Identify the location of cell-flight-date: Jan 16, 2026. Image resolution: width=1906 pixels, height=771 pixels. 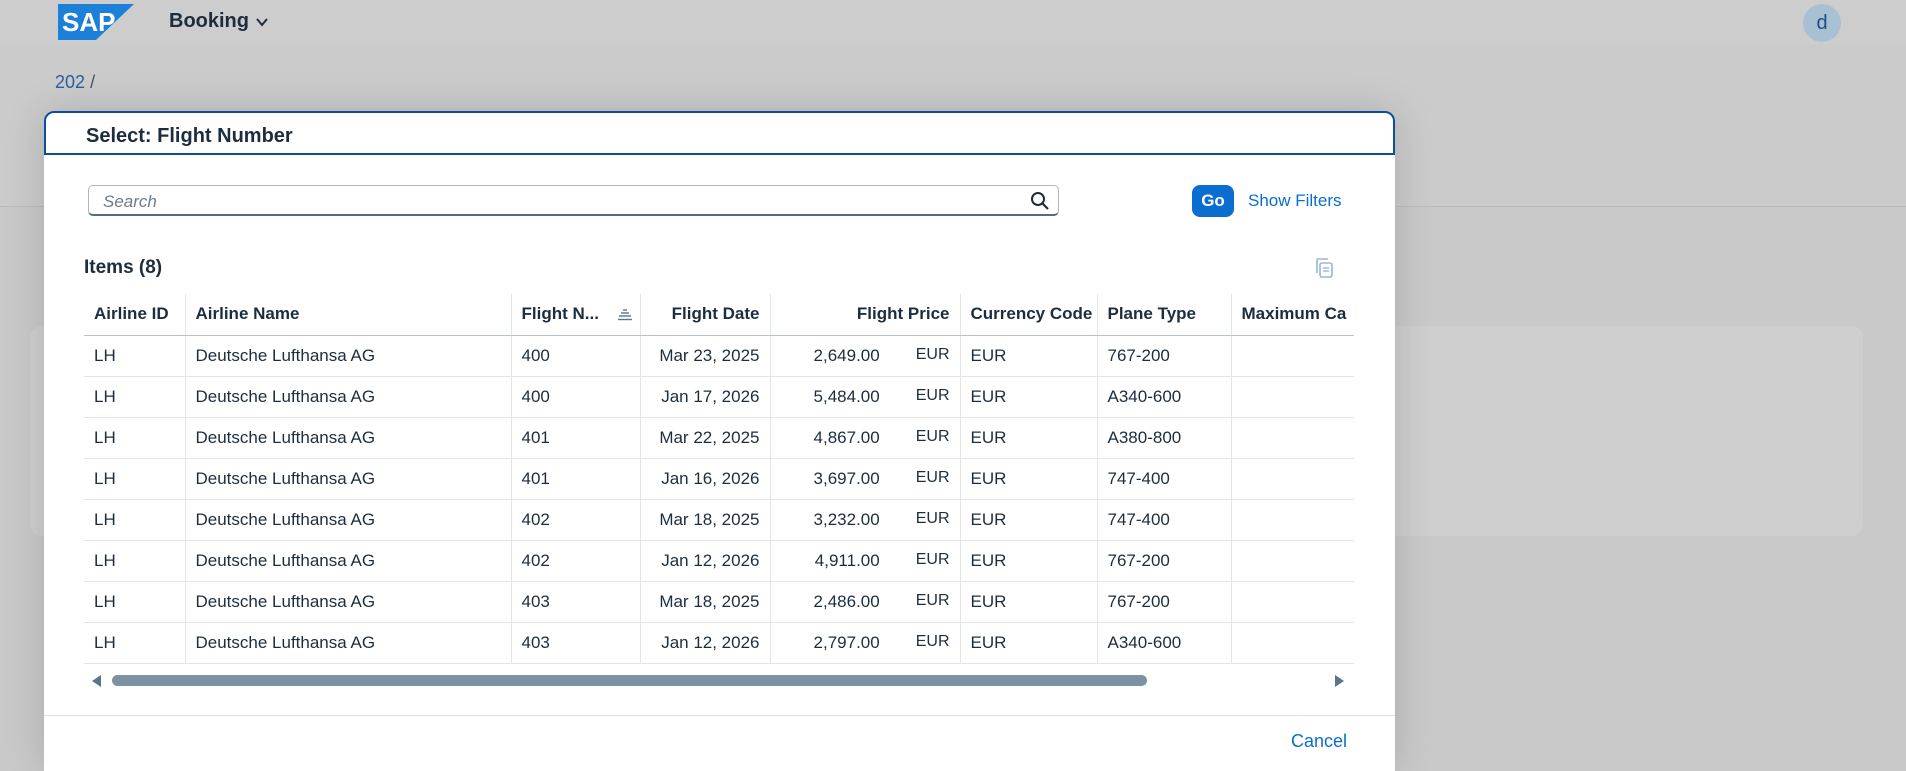
(705, 479).